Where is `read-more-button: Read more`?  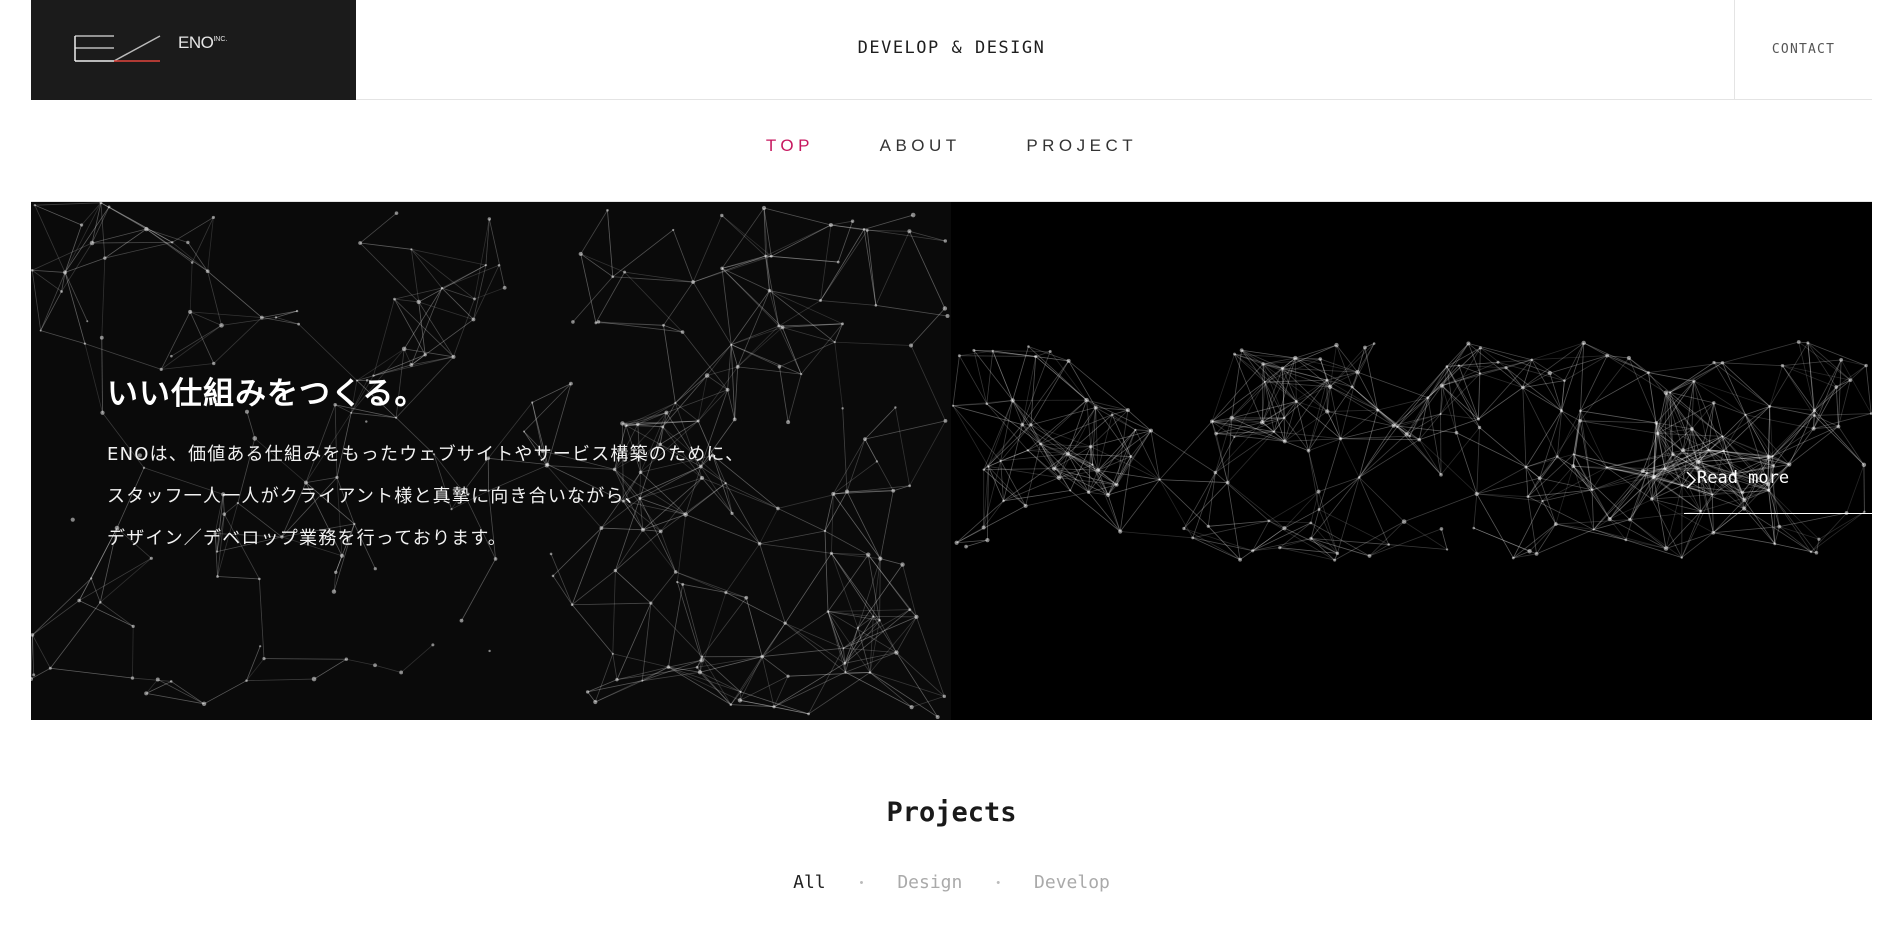
read-more-button: Read more is located at coordinates (1778, 489).